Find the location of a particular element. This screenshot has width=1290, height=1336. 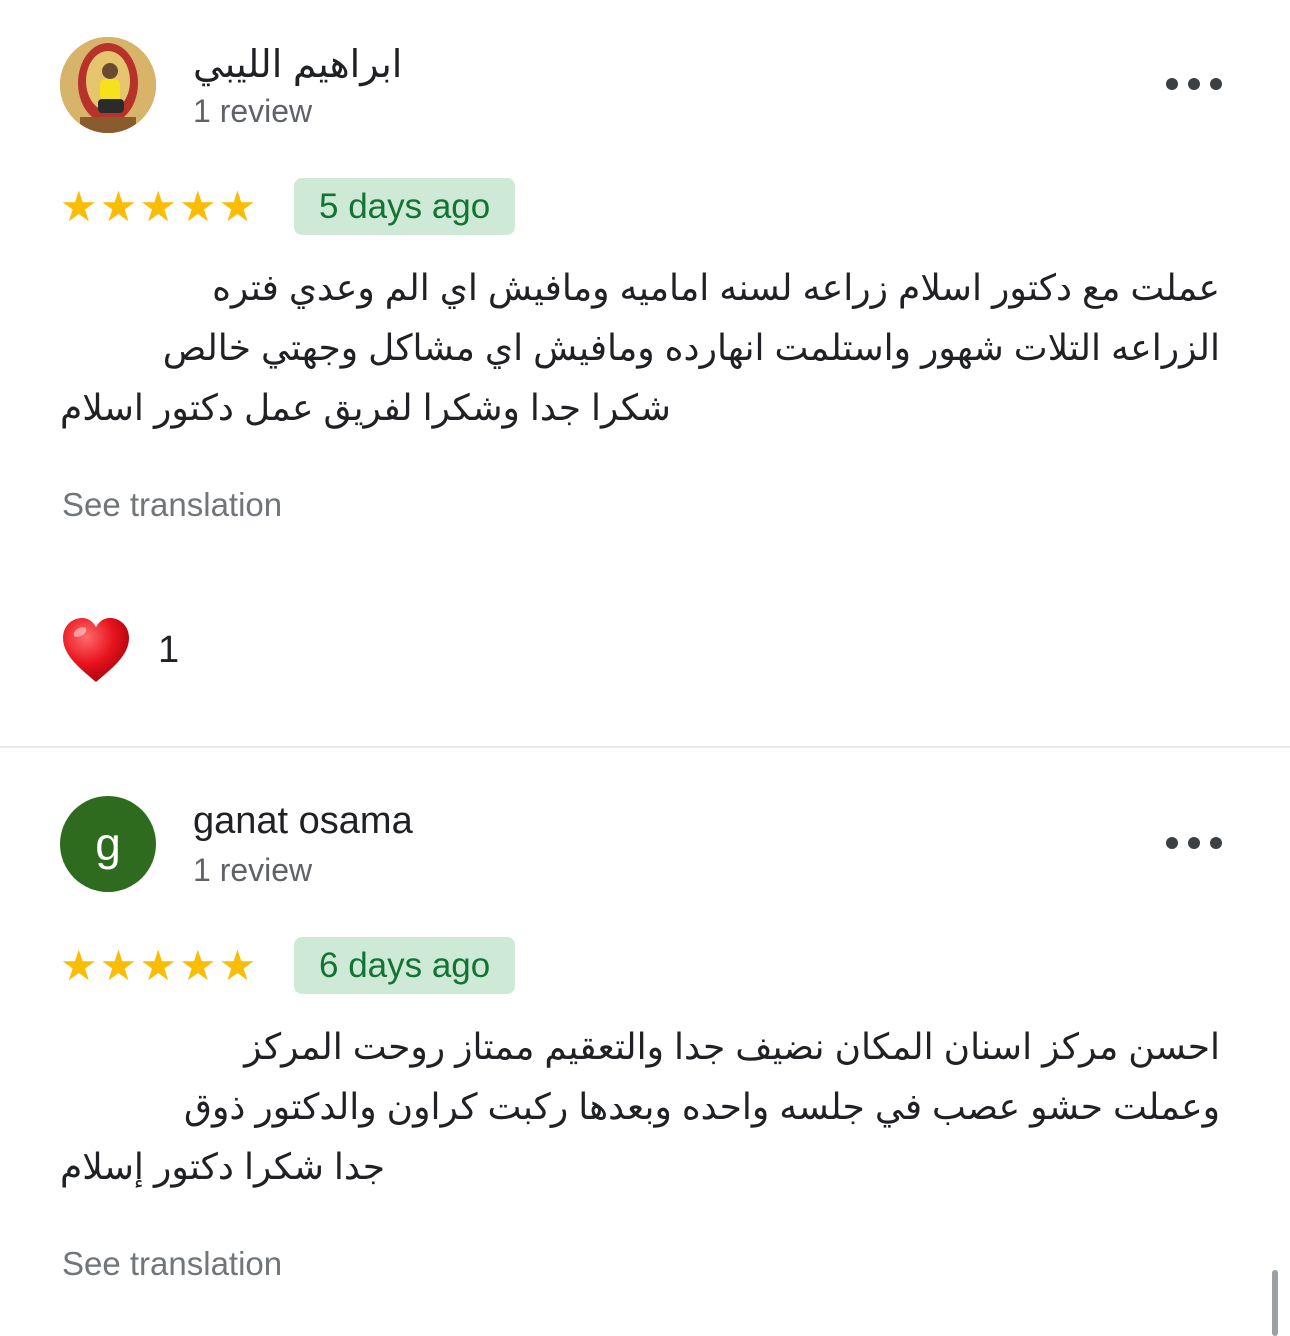

avatar is located at coordinates (108, 85).